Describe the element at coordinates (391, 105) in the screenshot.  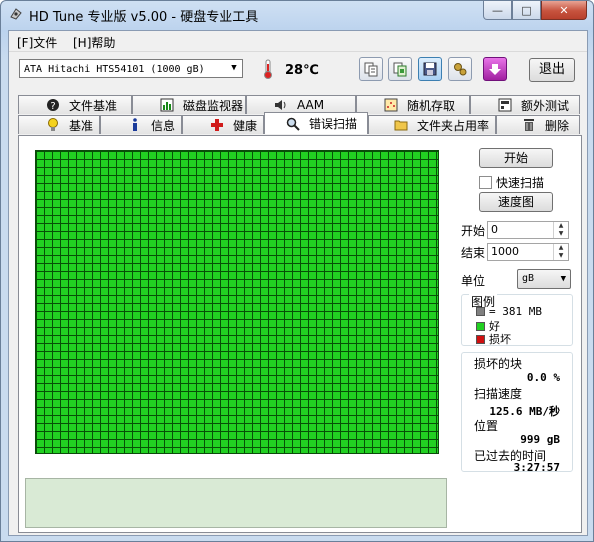
I see `random-access-icon` at that location.